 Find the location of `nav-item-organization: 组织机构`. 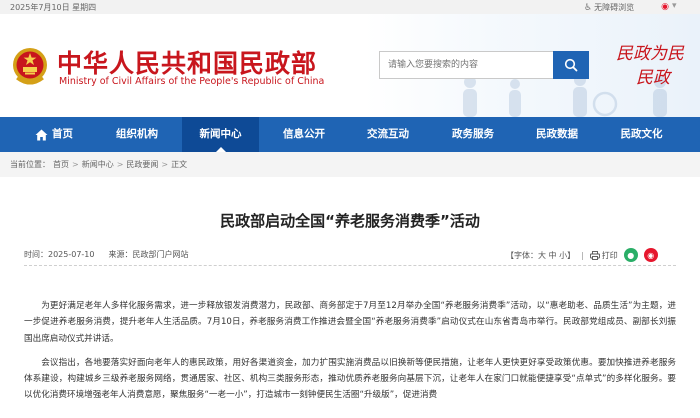

nav-item-organization: 组织机构 is located at coordinates (137, 134).